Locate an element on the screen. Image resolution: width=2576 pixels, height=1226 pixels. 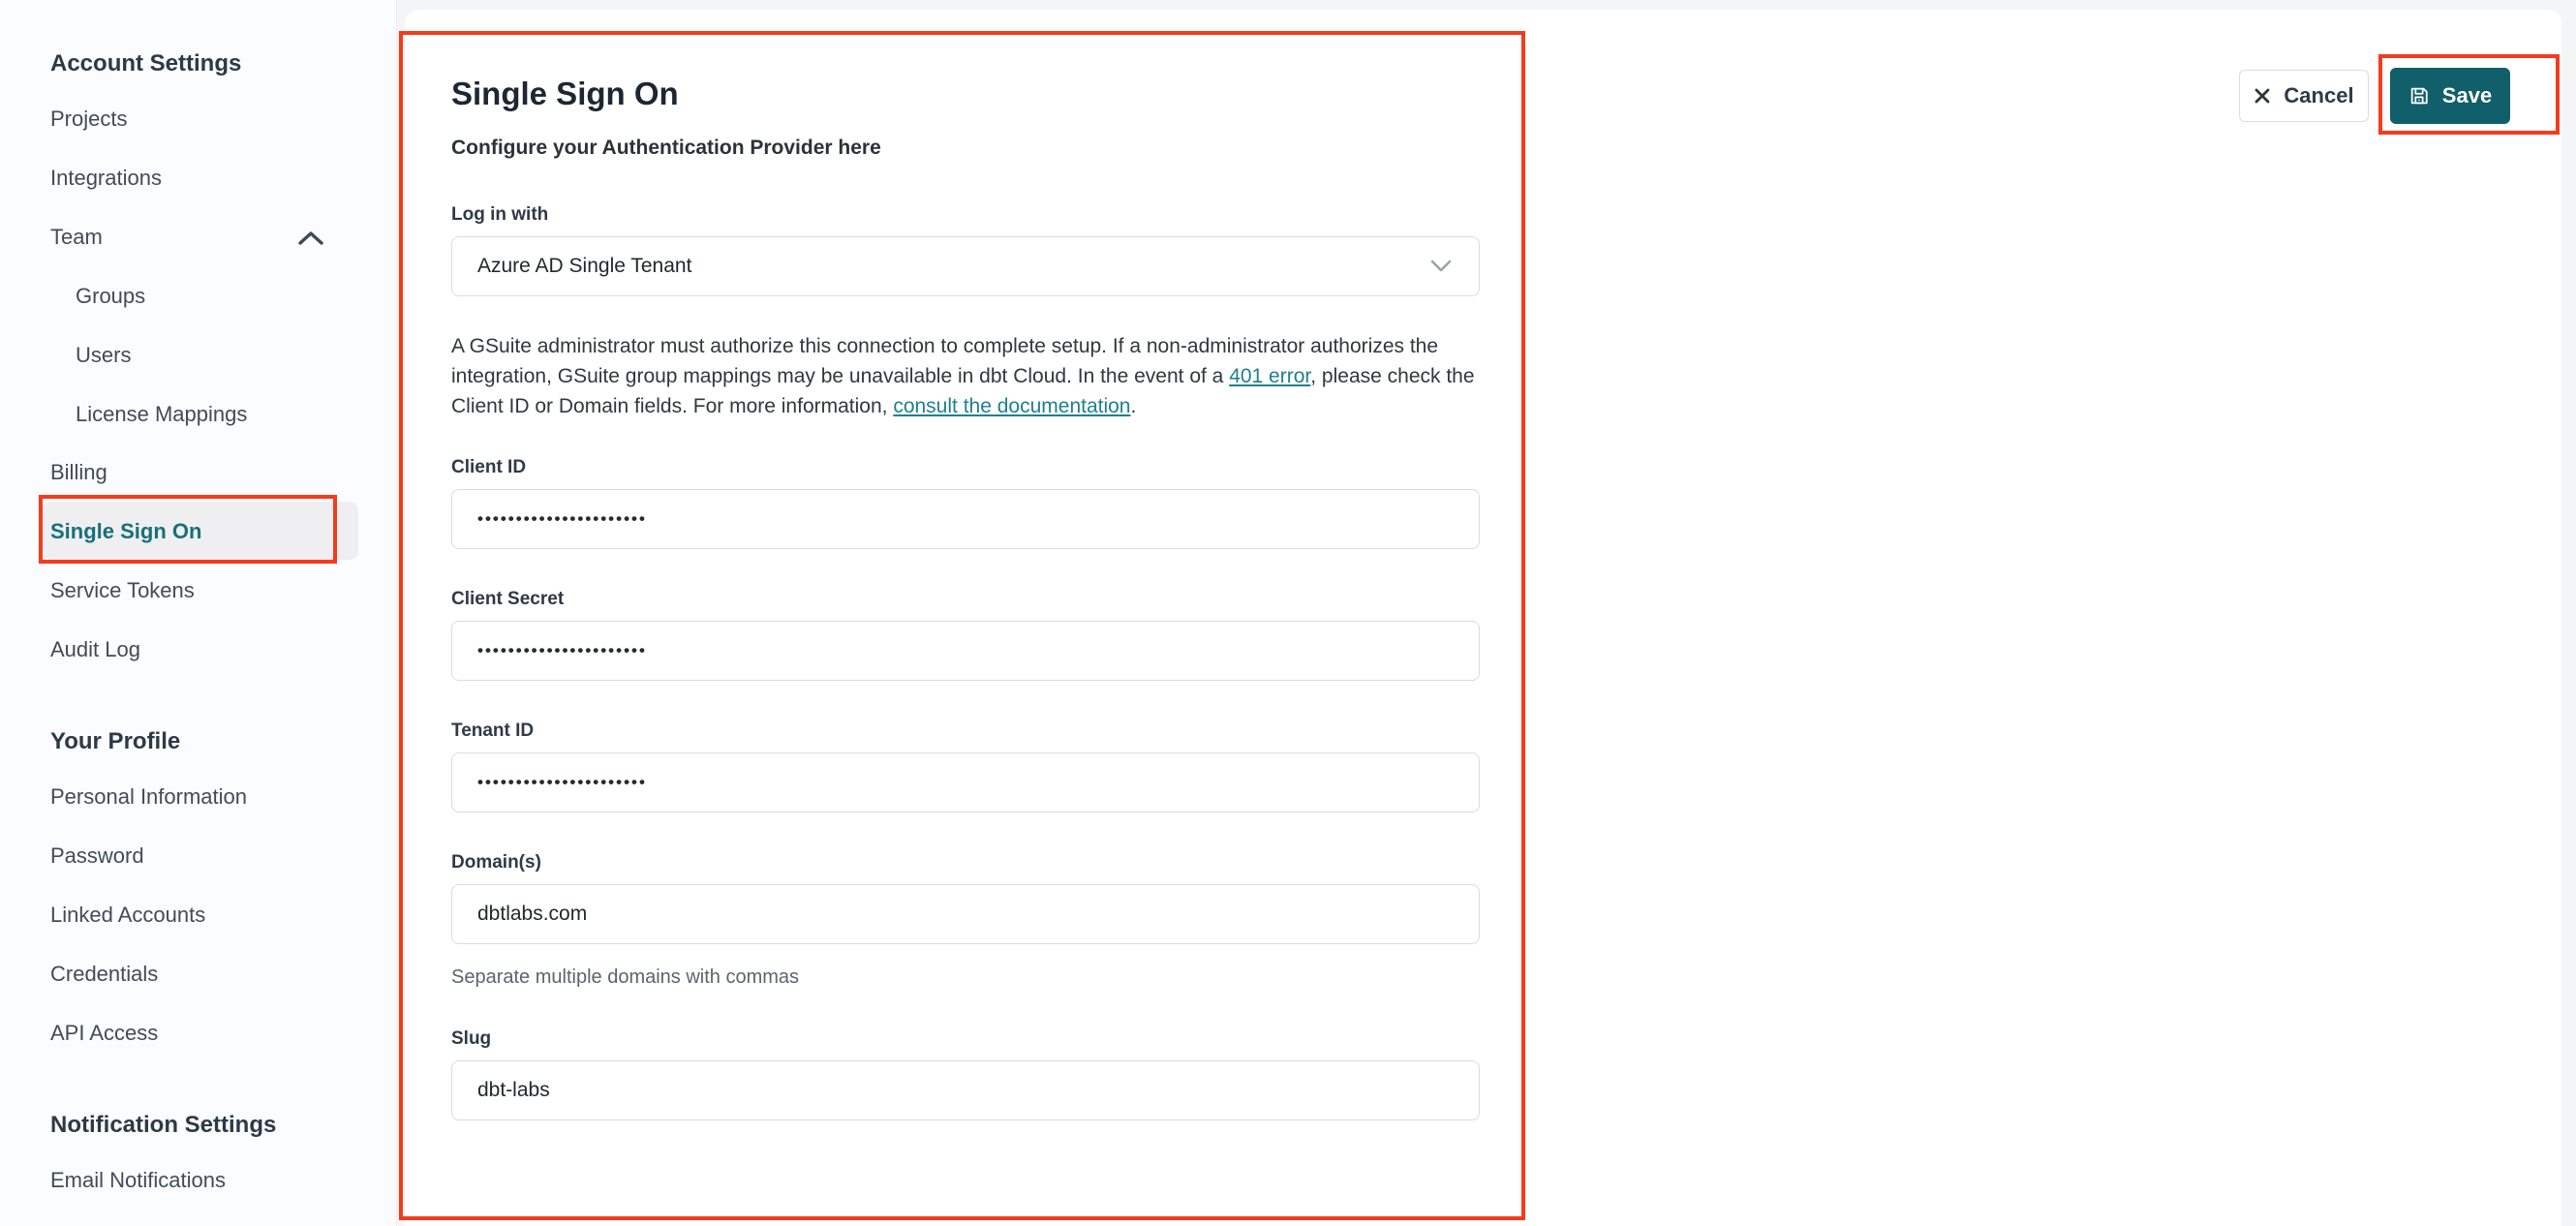
client-id-label: Client ID is located at coordinates (489, 467).